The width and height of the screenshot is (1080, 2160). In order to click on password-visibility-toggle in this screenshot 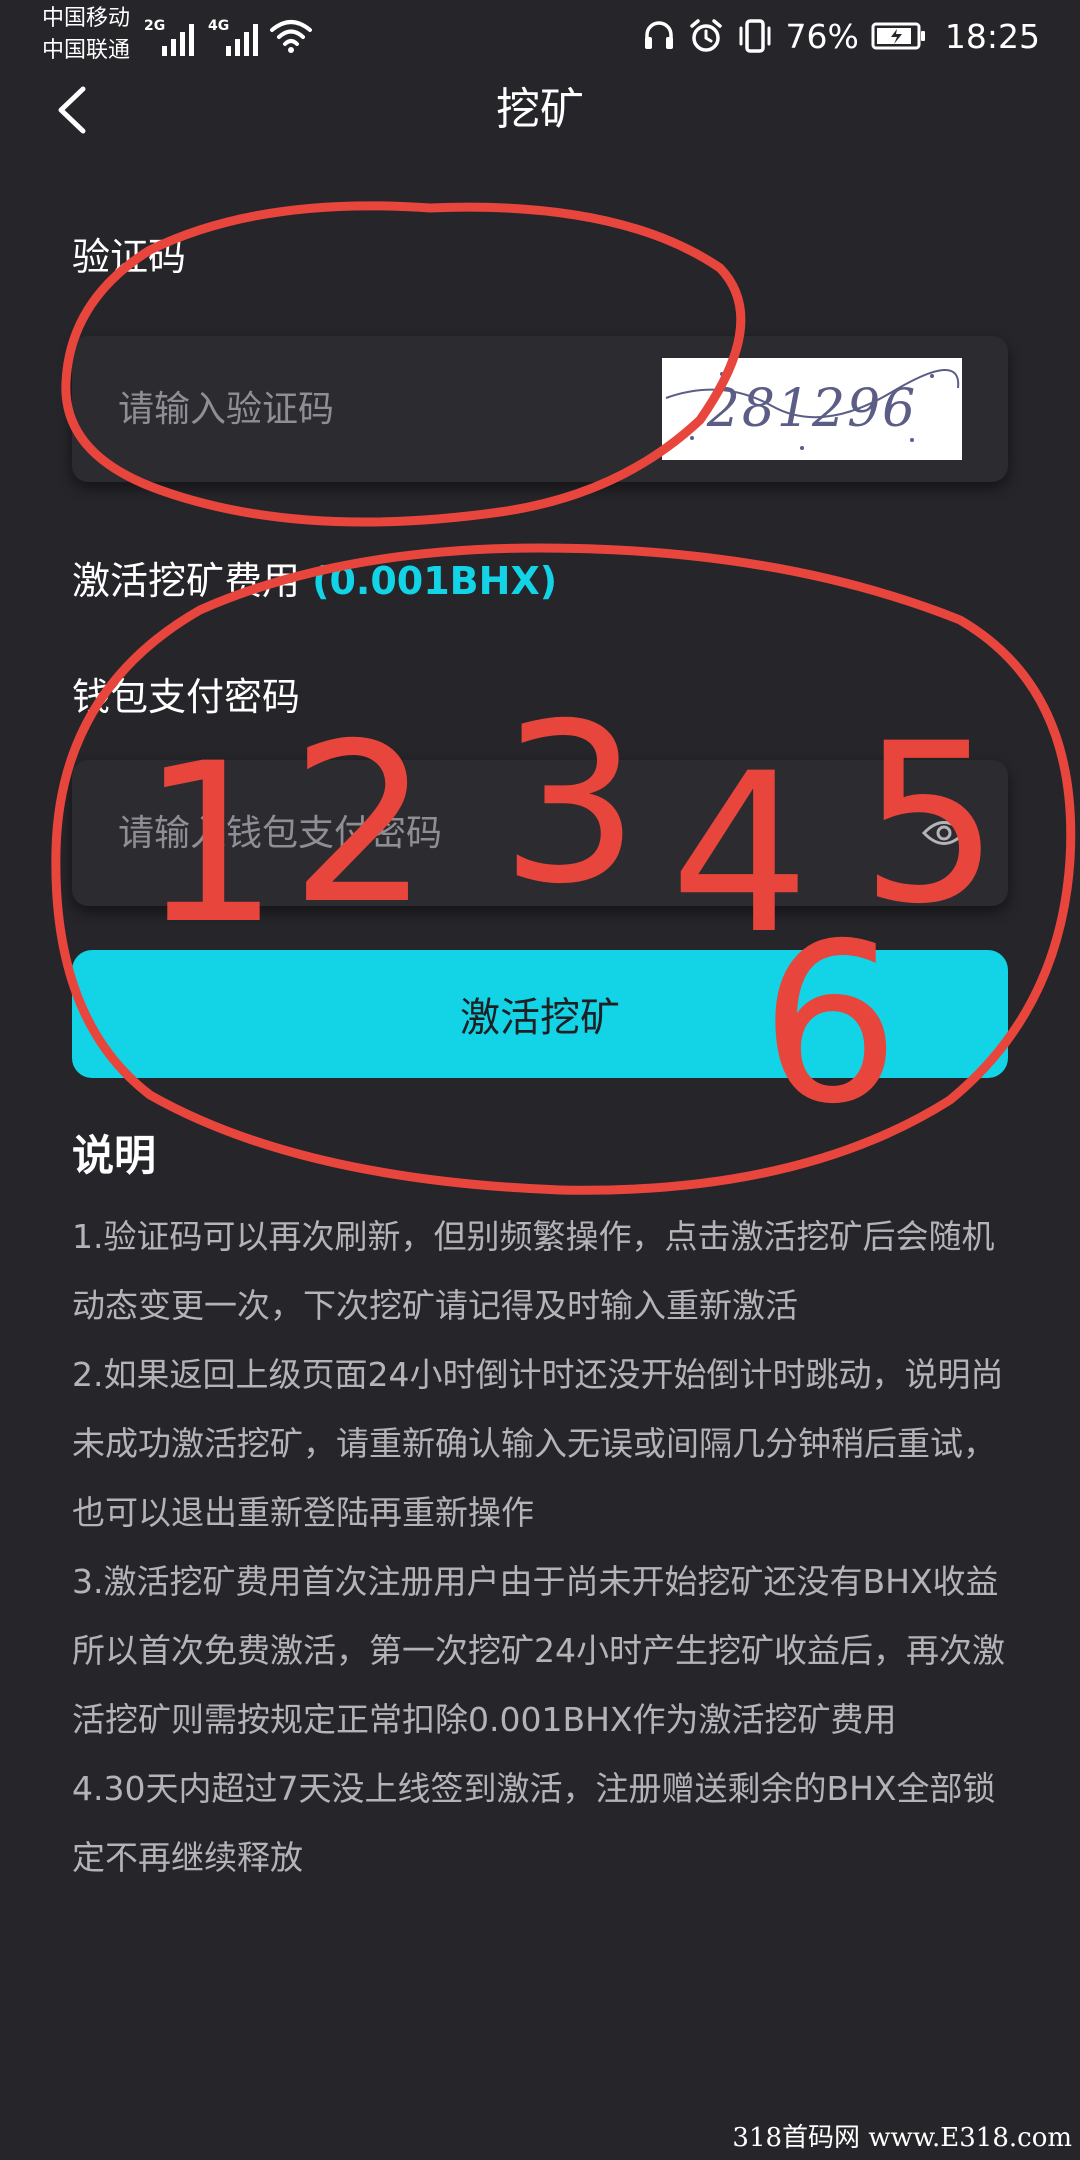, I will do `click(944, 833)`.